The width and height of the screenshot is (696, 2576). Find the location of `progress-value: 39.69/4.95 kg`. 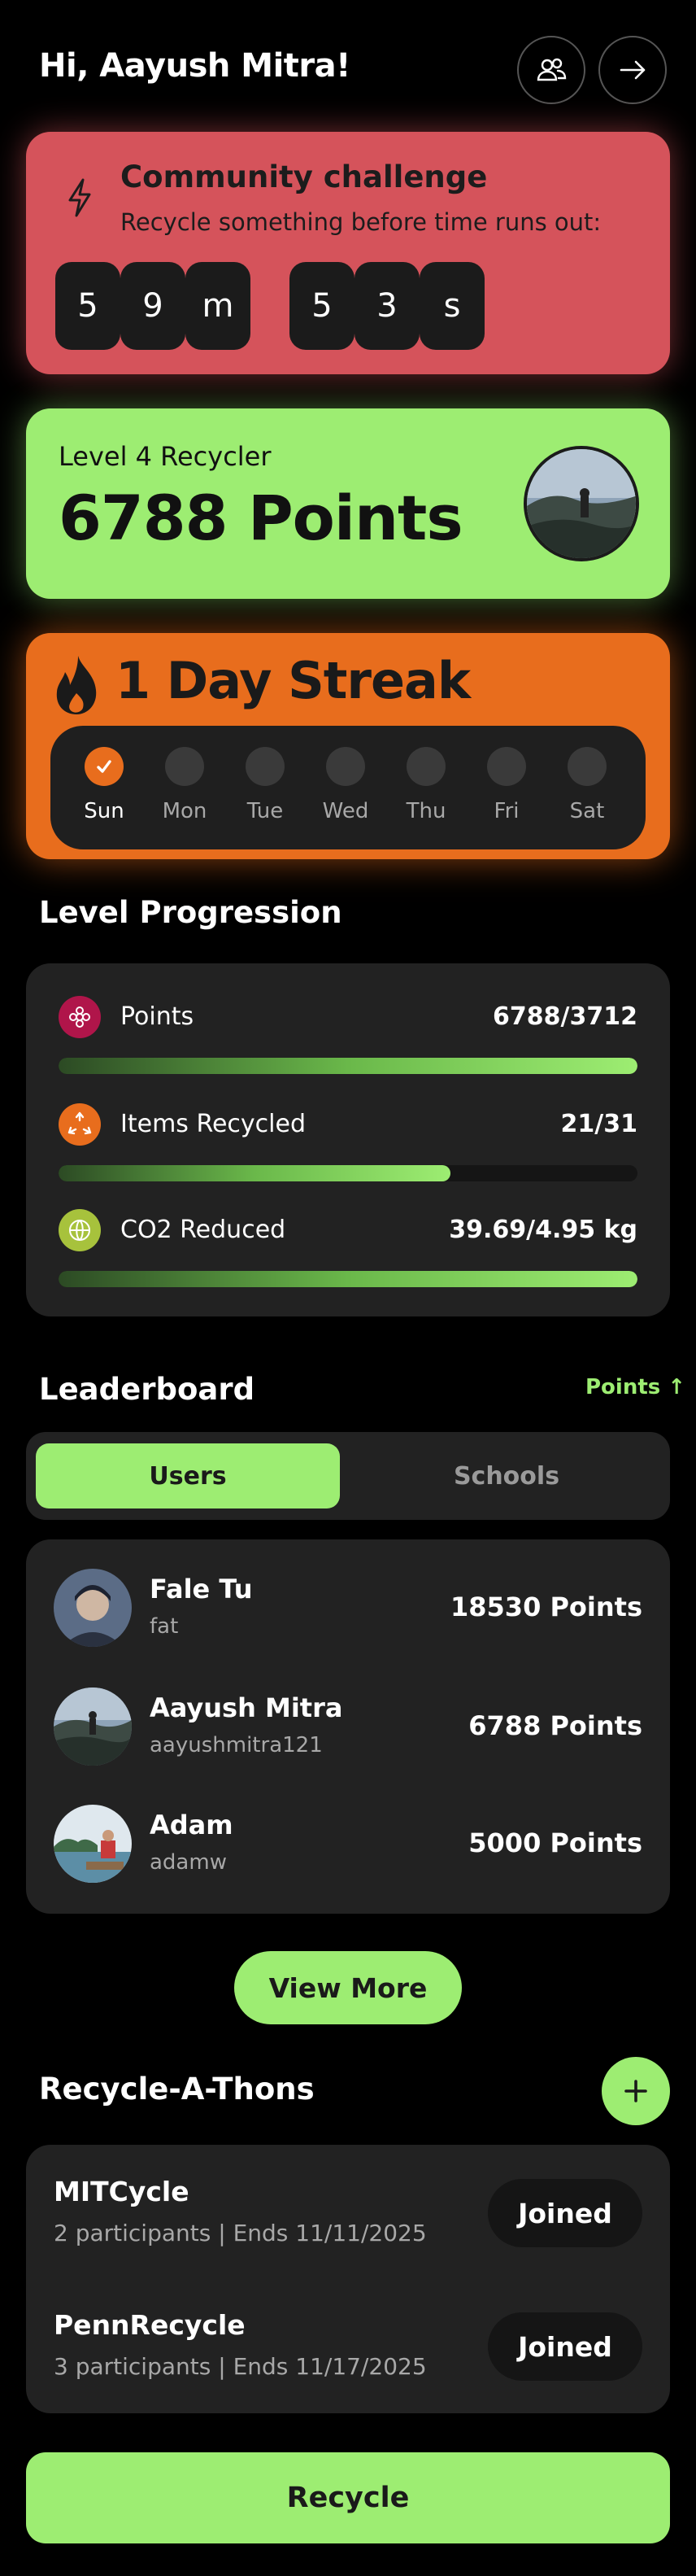

progress-value: 39.69/4.95 kg is located at coordinates (543, 1230).